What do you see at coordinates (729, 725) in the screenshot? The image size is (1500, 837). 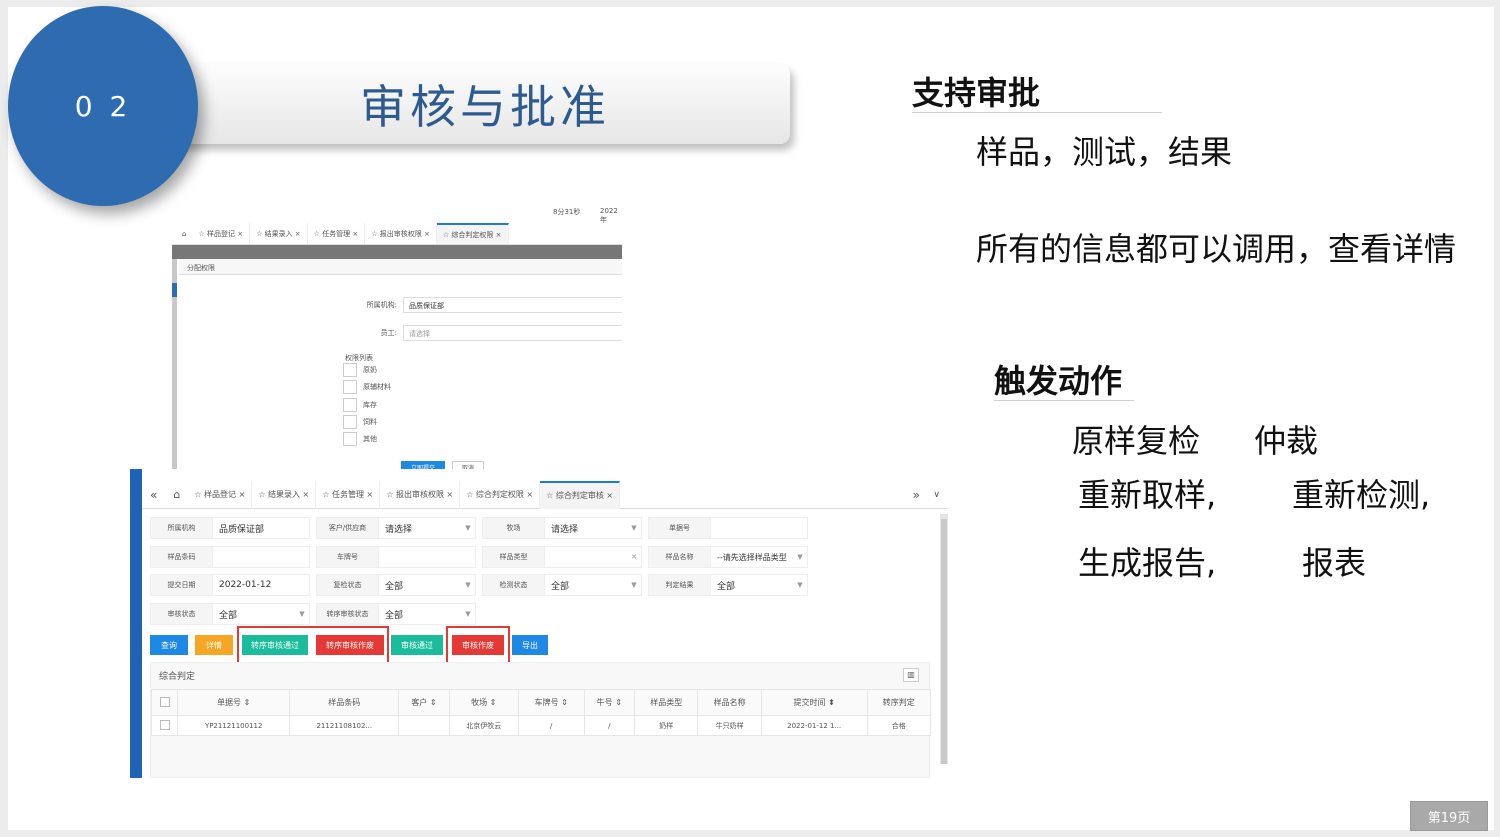 I see `table-cell: 牛只奶样` at bounding box center [729, 725].